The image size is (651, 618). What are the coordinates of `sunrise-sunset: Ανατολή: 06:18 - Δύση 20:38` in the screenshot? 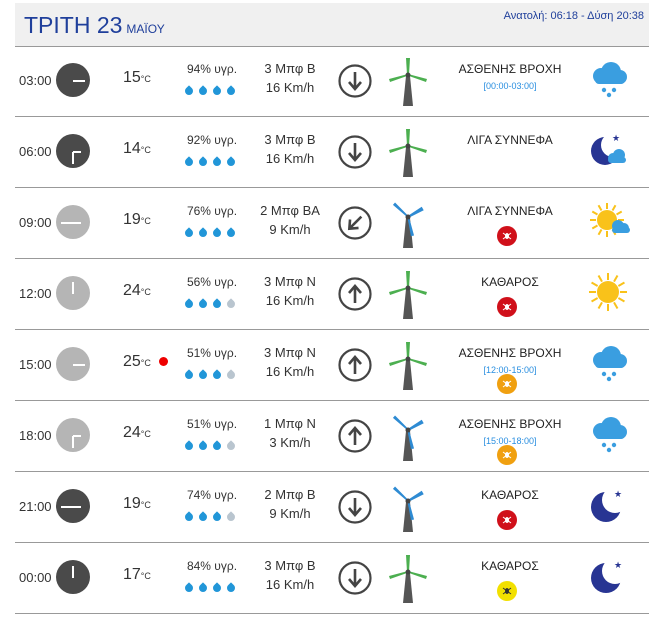 It's located at (573, 16).